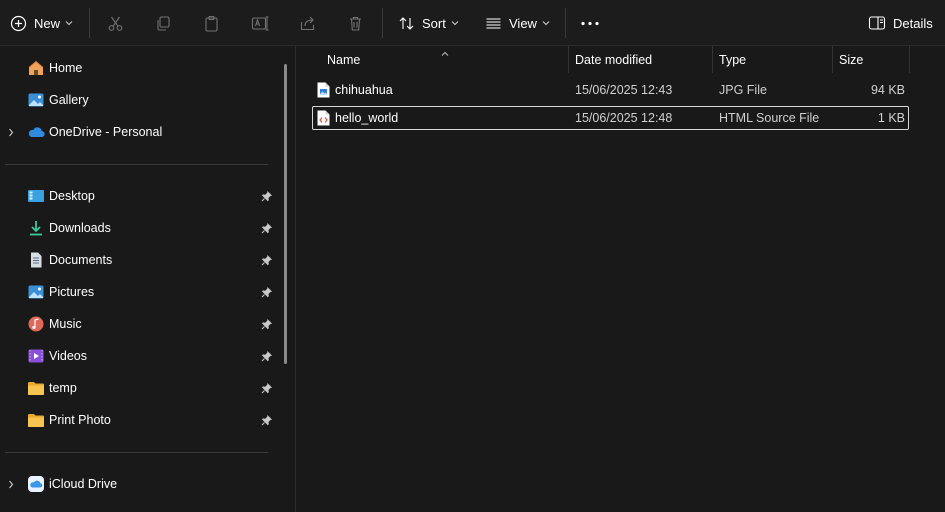 This screenshot has height=512, width=945. I want to click on column-header-label: Size, so click(851, 59).